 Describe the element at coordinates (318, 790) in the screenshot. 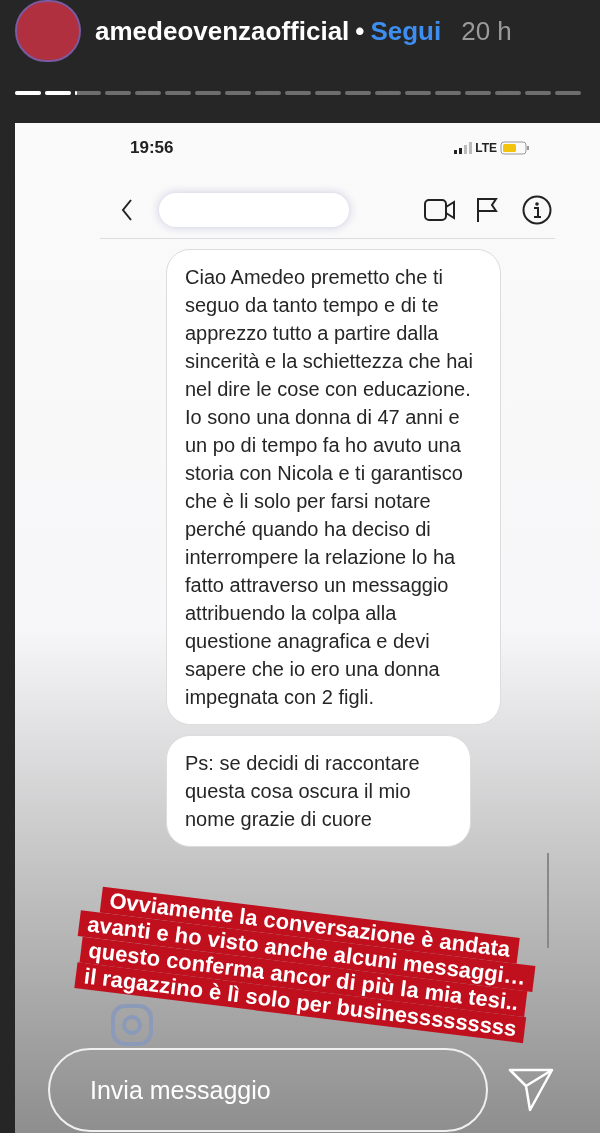

I see `message-bubble: Ps: se decidi di raccontare questa cosa oscura il mio nome grazie di cuore` at that location.